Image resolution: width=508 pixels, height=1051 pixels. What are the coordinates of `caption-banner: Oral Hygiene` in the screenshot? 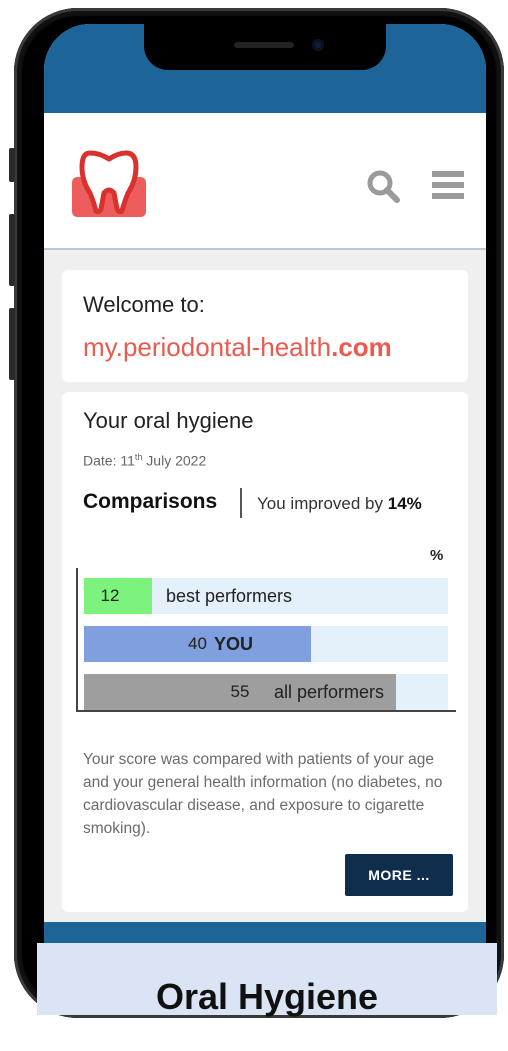 It's located at (267, 980).